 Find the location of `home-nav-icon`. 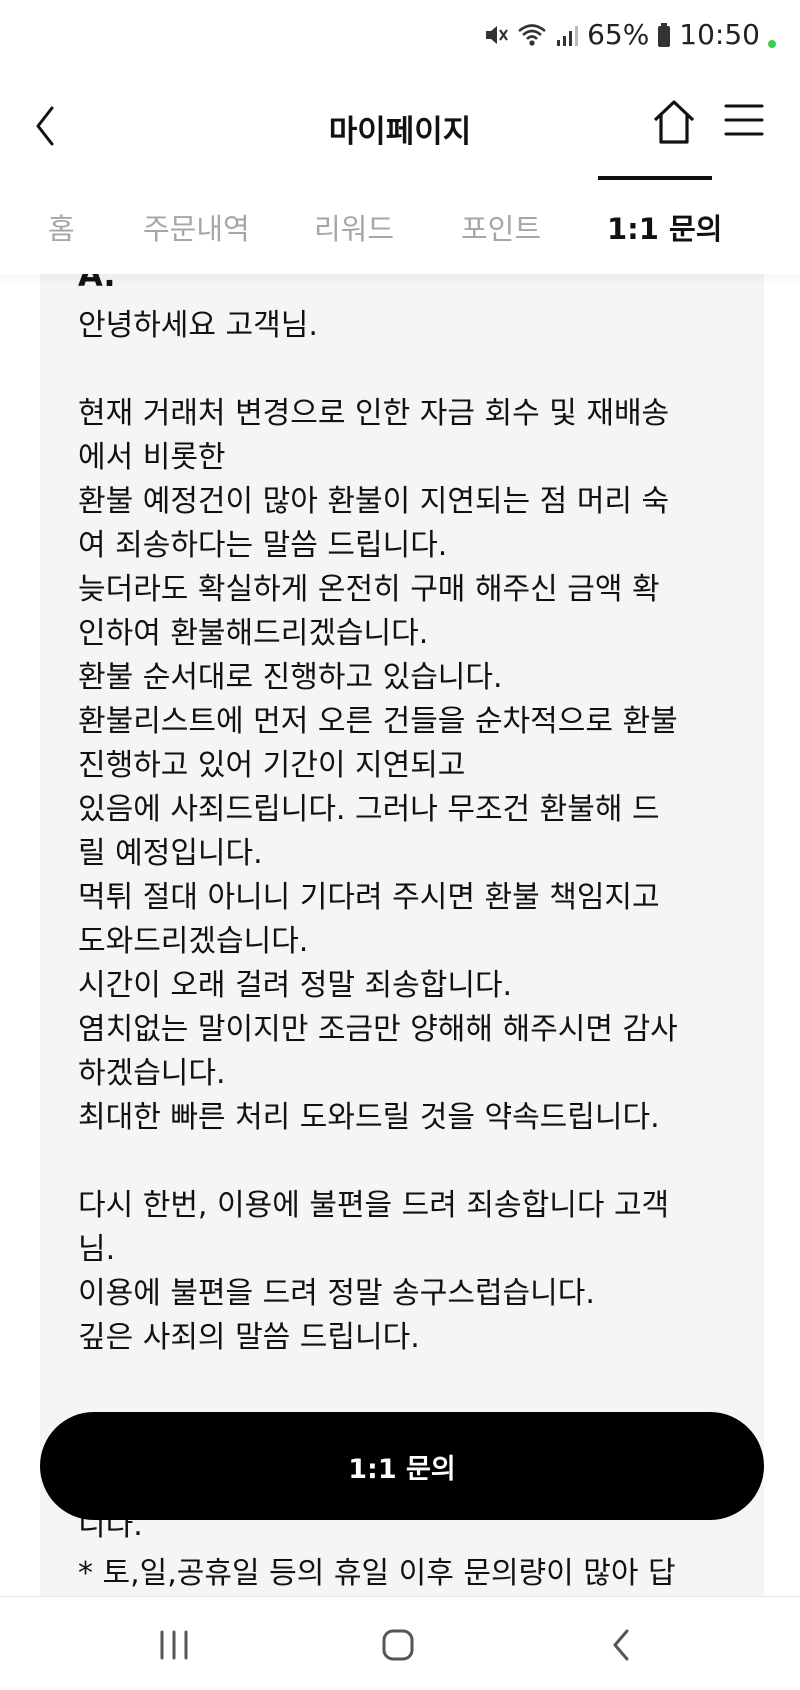

home-nav-icon is located at coordinates (398, 1645).